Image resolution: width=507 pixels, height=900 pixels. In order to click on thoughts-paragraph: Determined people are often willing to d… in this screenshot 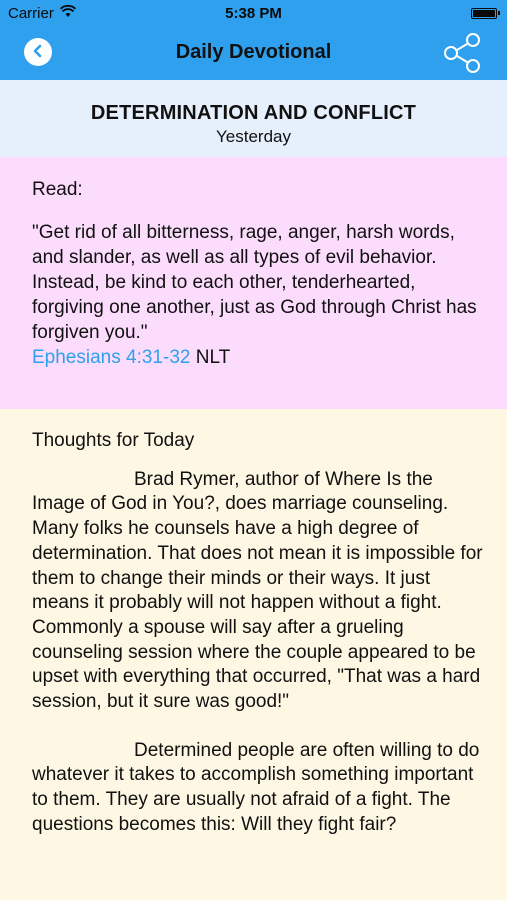, I will do `click(256, 787)`.